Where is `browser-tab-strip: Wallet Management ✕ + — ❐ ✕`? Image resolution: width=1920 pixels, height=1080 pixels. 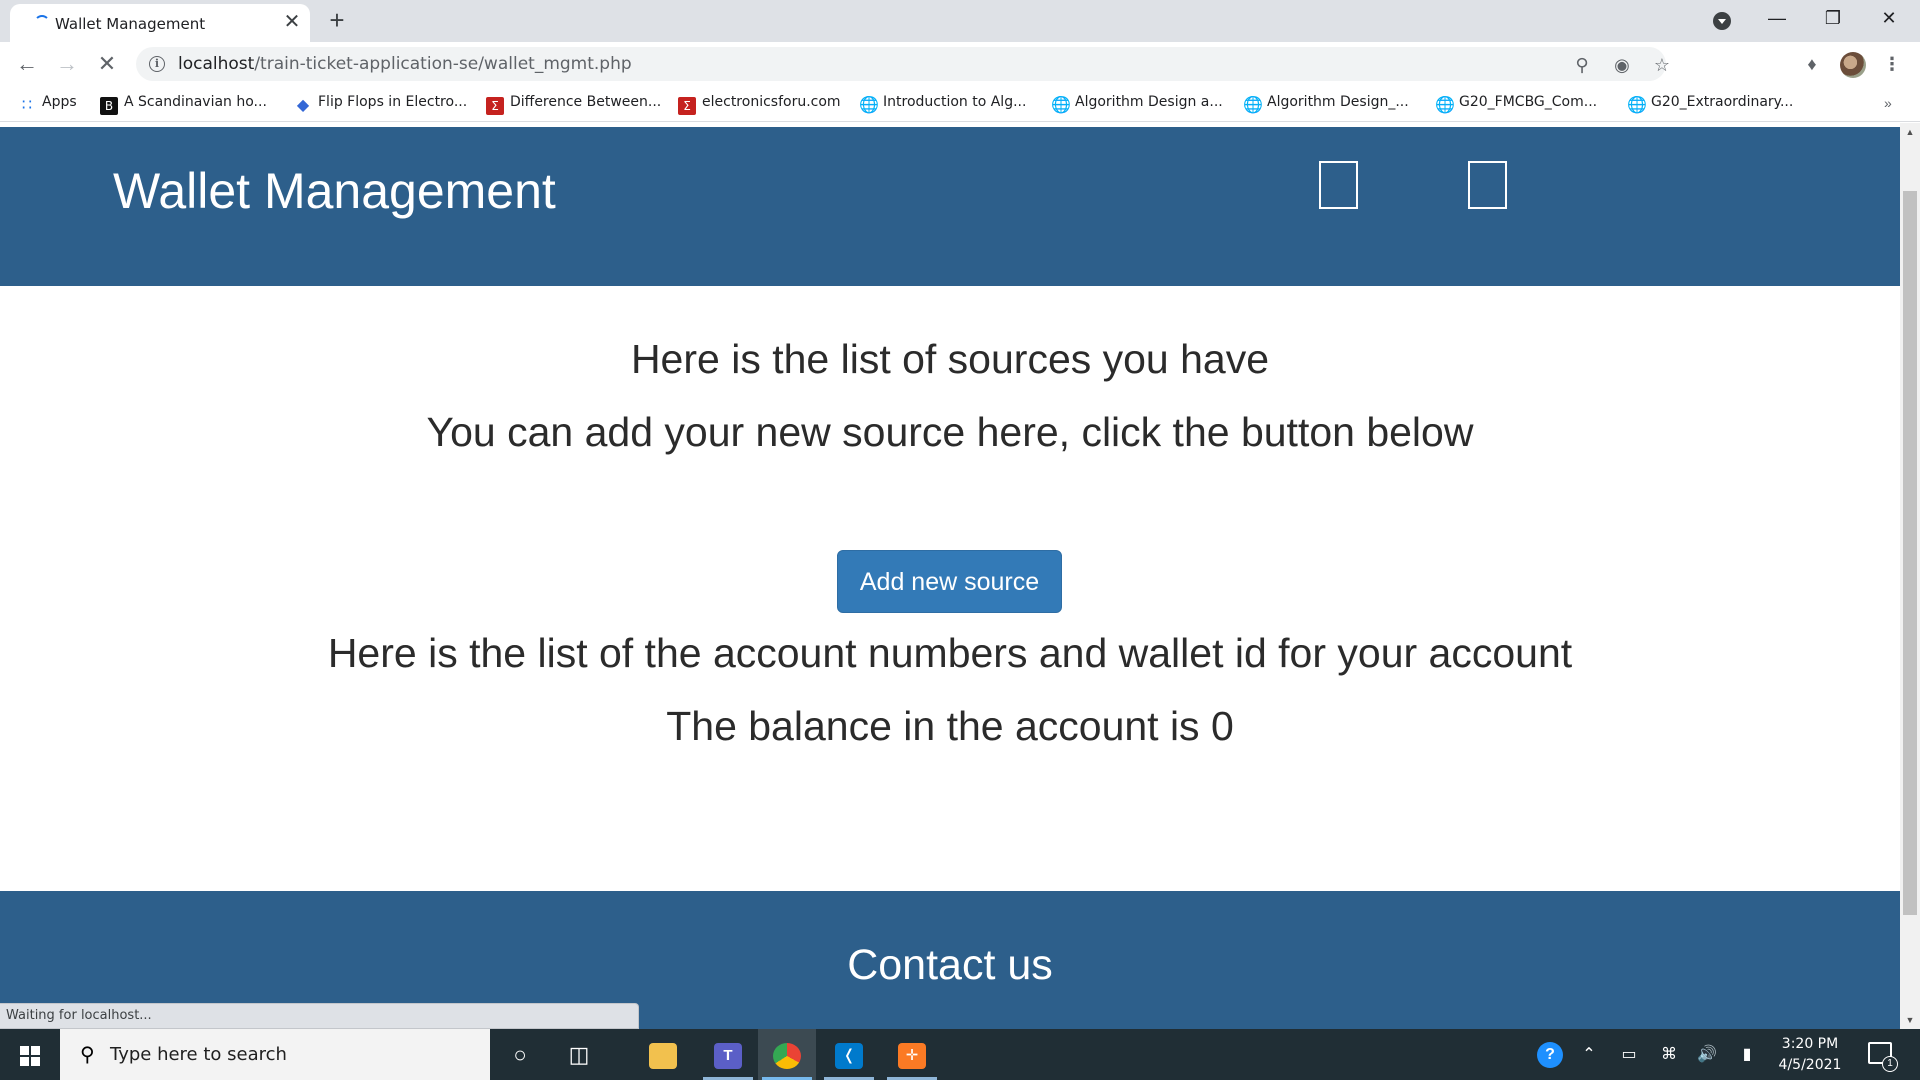
browser-tab-strip: Wallet Management ✕ + — ❐ ✕ is located at coordinates (960, 21).